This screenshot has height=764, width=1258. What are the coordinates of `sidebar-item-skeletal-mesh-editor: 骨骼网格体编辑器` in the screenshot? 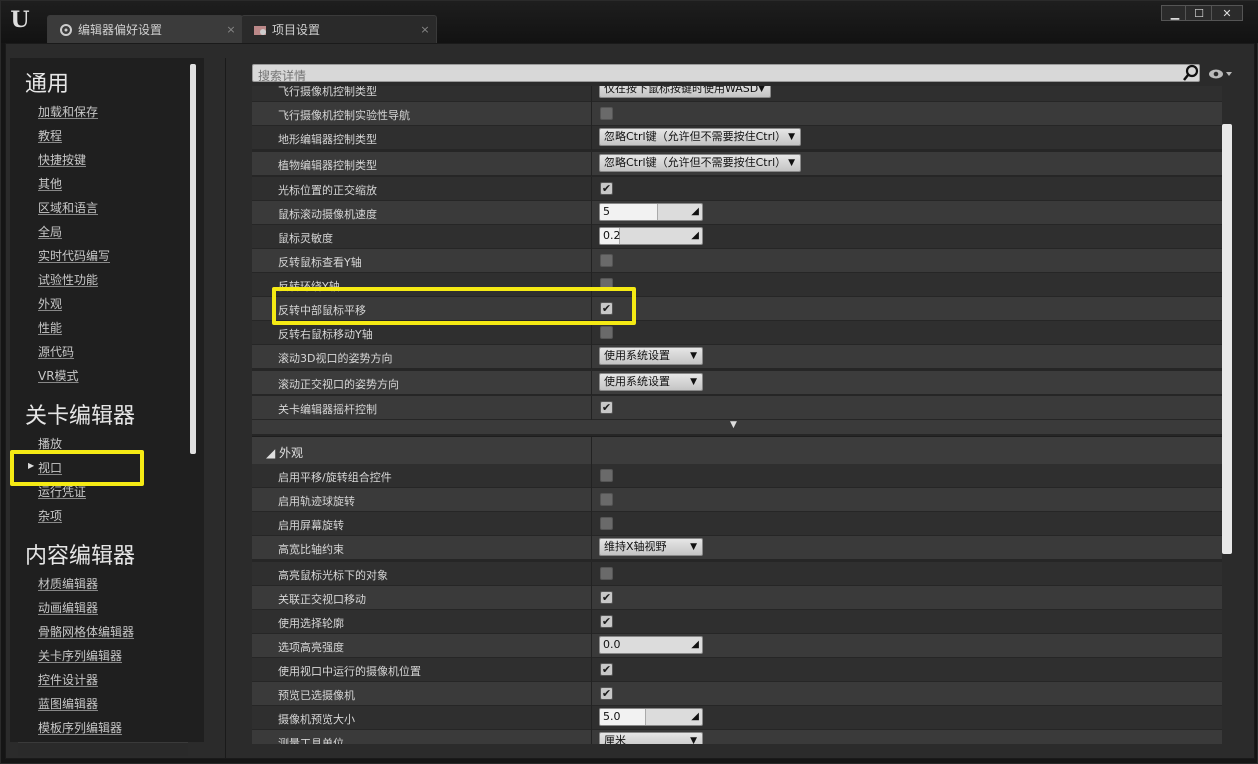 It's located at (86, 631).